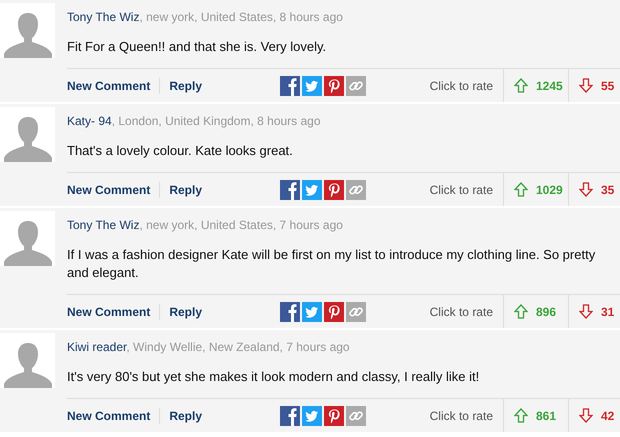 This screenshot has width=620, height=437. Describe the element at coordinates (194, 121) in the screenshot. I see `comment-meta: Katy- 94, London, United Kingdom, 8 hours ago` at that location.